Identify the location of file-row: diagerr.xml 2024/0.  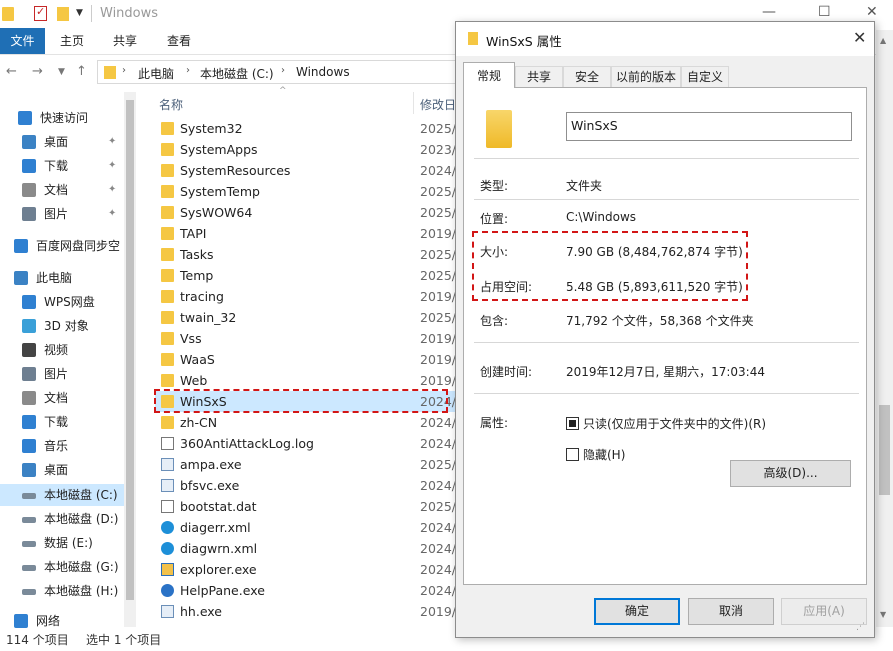
(309, 527).